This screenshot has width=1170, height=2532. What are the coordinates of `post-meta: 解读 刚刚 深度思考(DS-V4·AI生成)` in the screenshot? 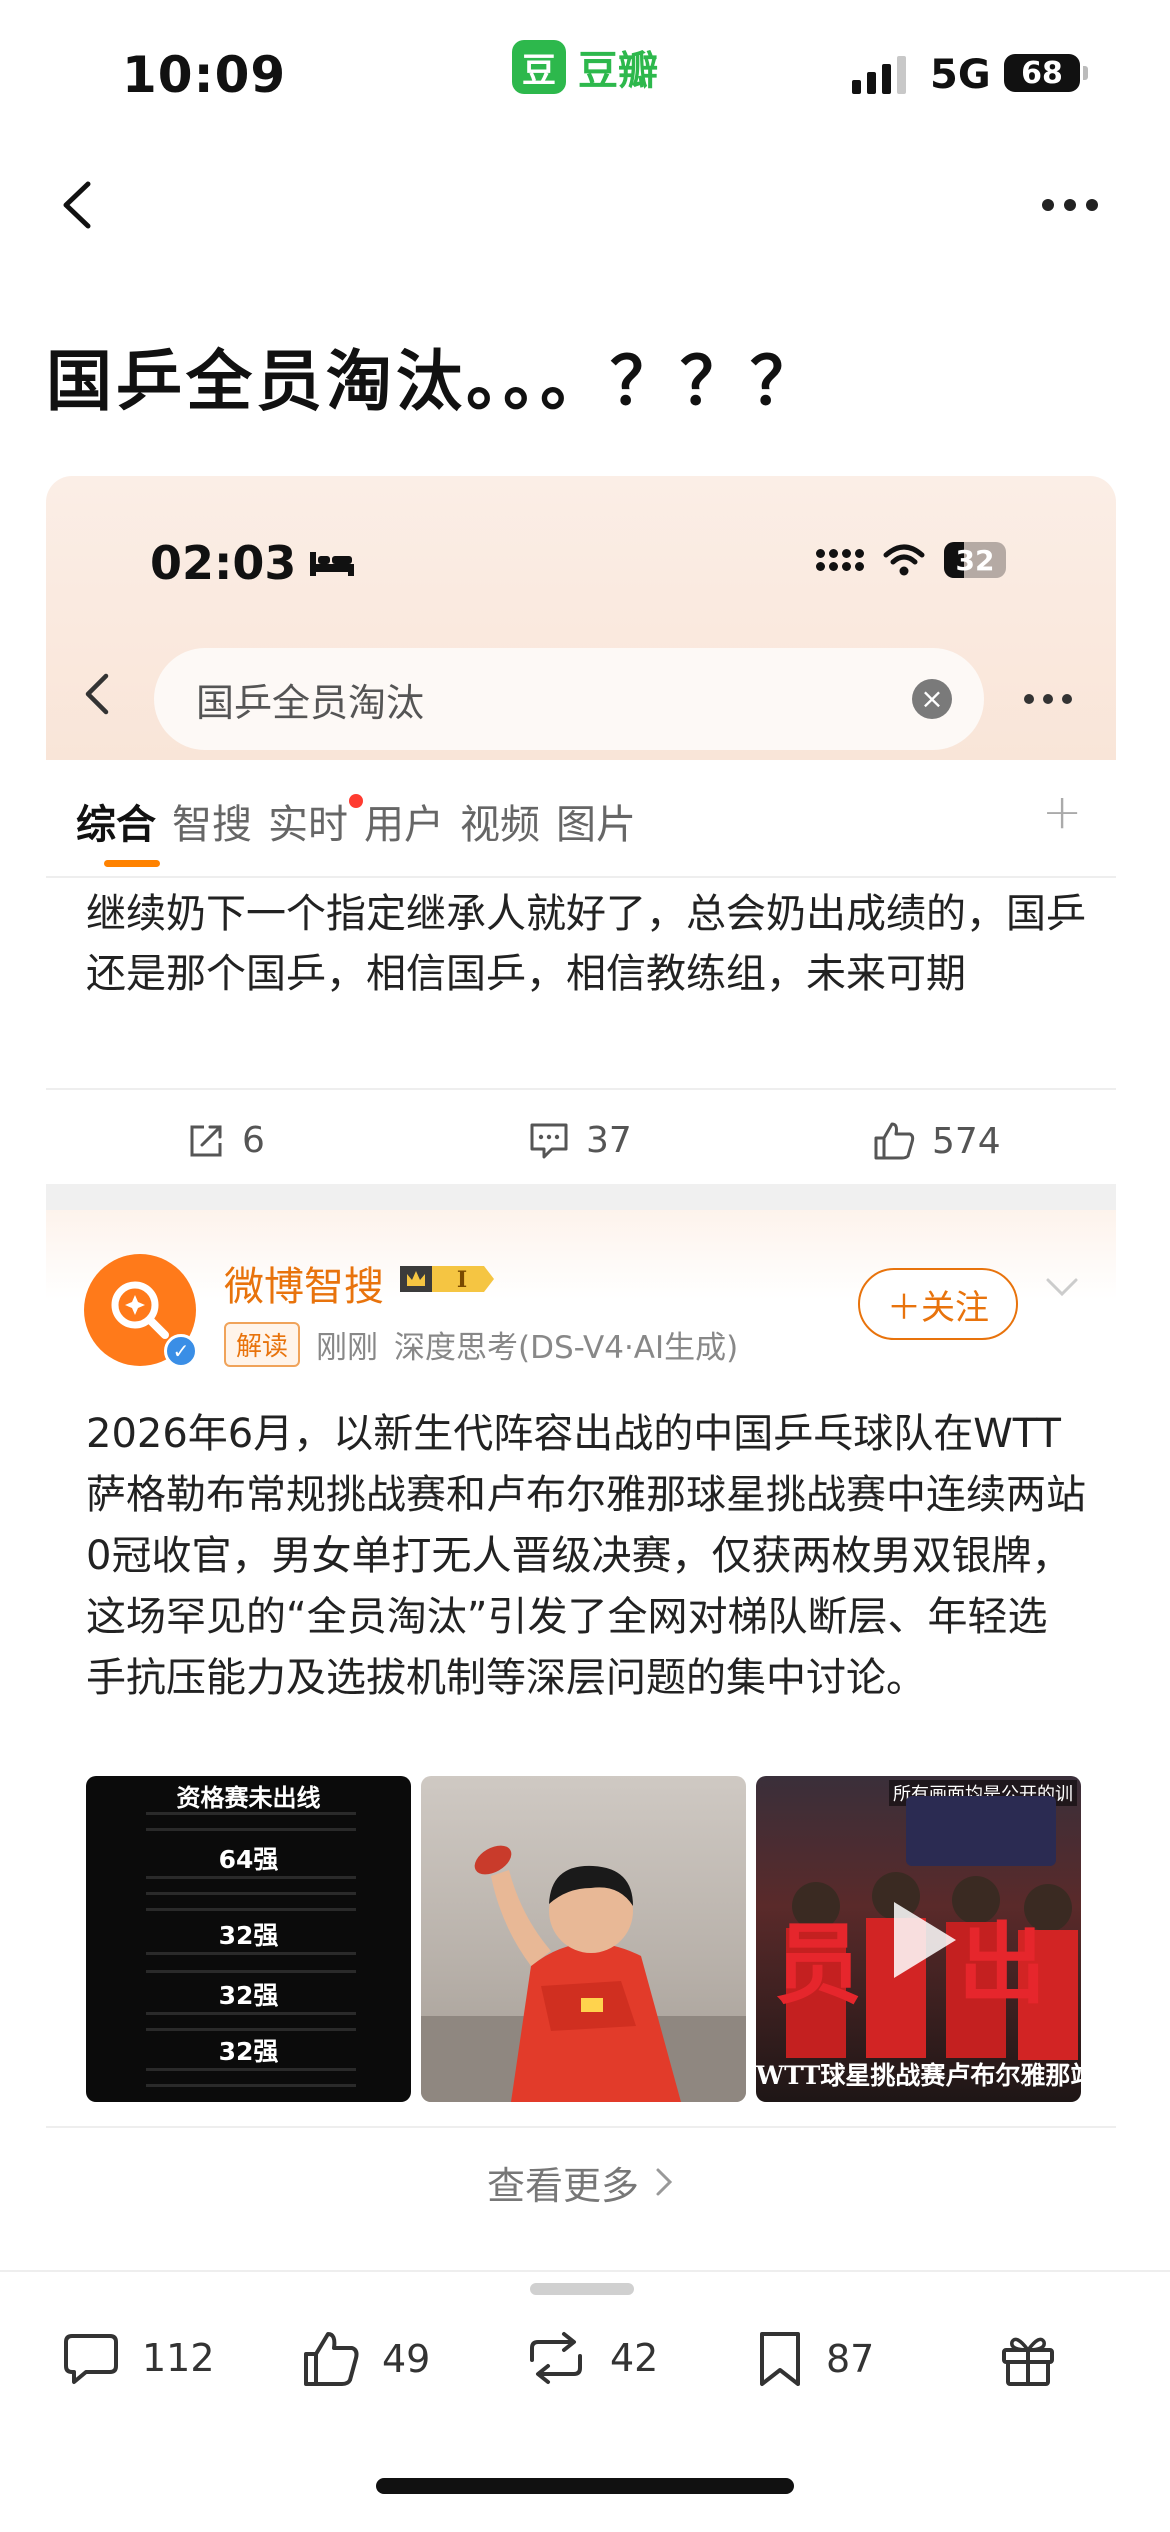 It's located at (481, 1344).